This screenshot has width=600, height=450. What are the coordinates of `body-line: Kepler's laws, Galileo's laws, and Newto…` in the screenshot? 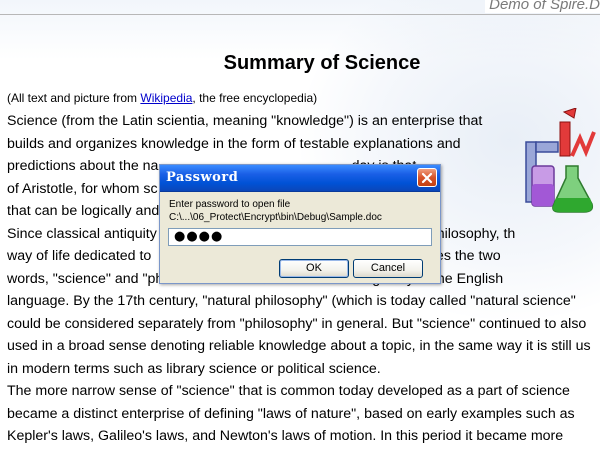 It's located at (285, 436).